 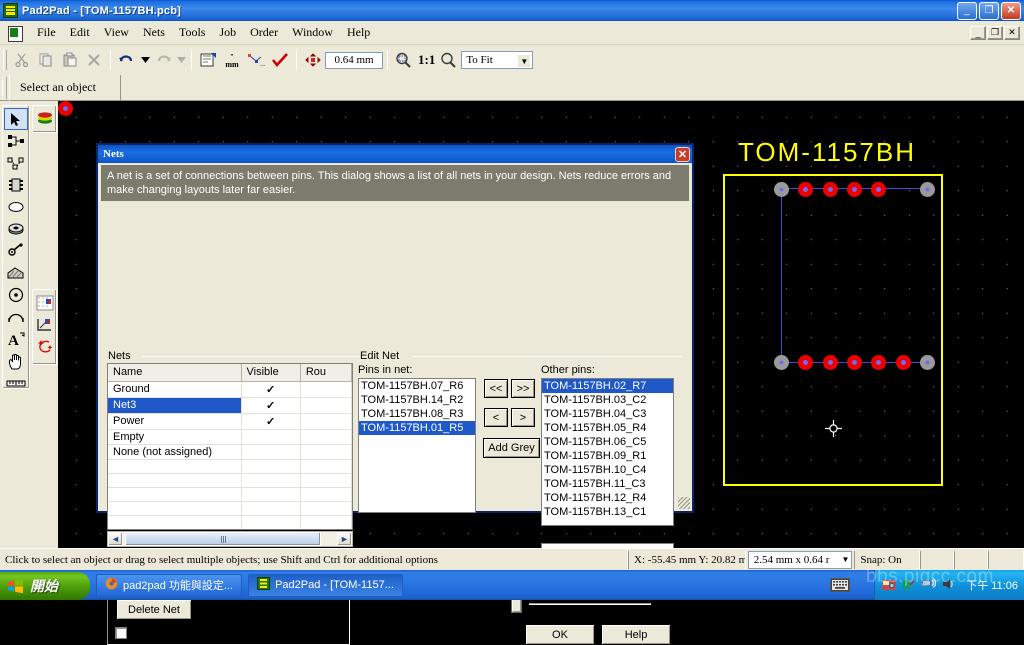 I want to click on menu-item-order: Order, so click(x=264, y=32).